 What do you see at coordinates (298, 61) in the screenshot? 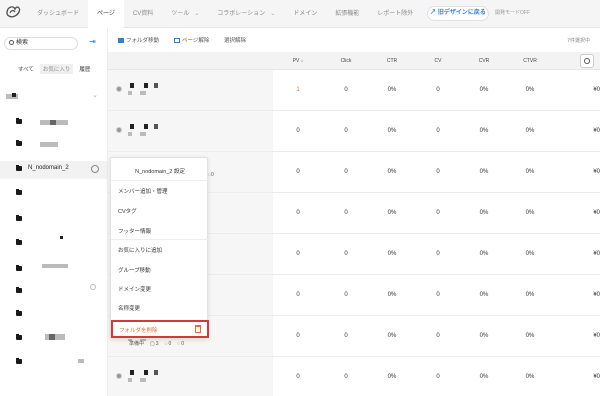
I see `column-header-pv: PV ↓` at bounding box center [298, 61].